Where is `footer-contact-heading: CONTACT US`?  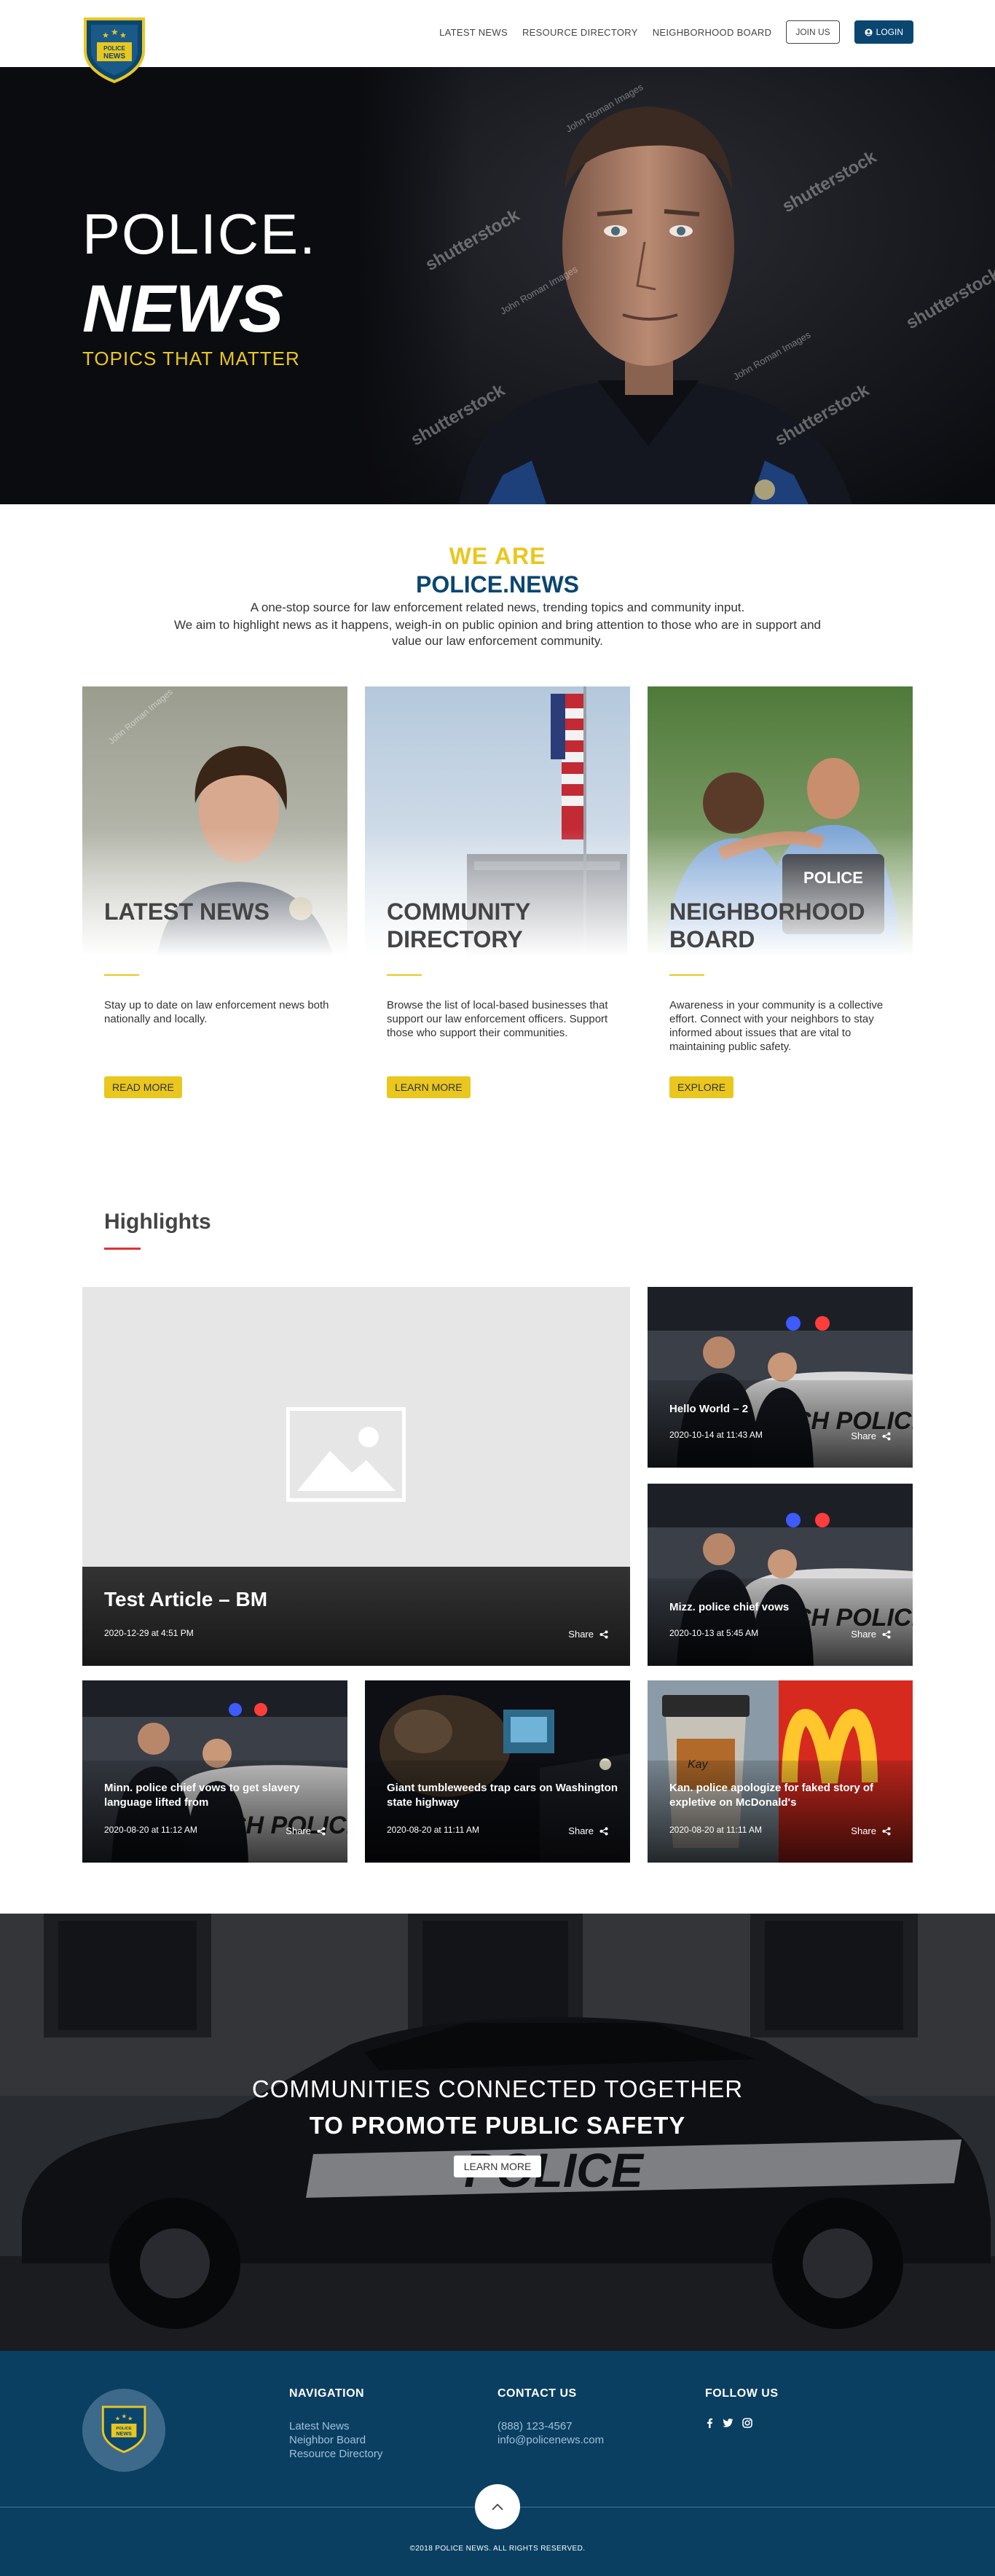 footer-contact-heading: CONTACT US is located at coordinates (537, 2393).